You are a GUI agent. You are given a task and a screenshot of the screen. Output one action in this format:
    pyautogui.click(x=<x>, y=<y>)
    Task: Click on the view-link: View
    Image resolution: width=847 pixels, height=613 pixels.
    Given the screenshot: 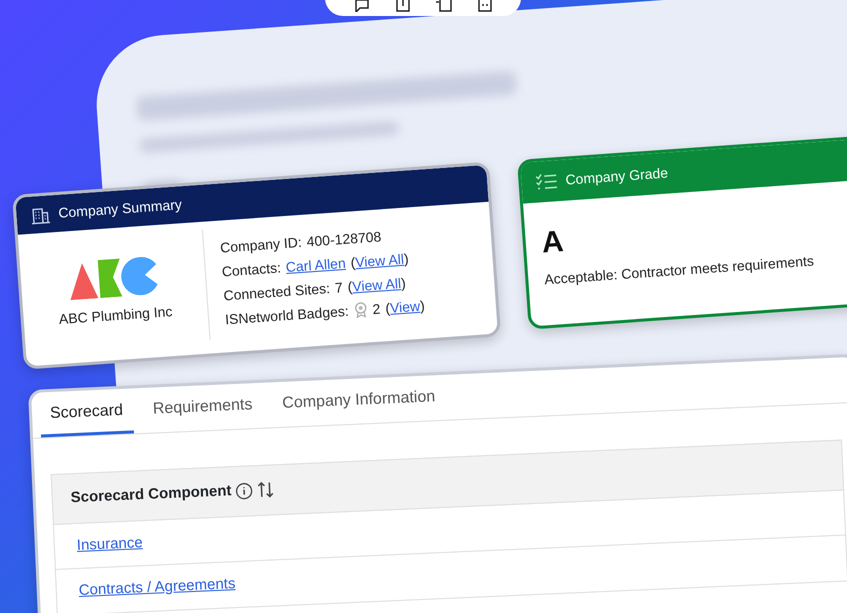 What is the action you would take?
    pyautogui.click(x=405, y=306)
    